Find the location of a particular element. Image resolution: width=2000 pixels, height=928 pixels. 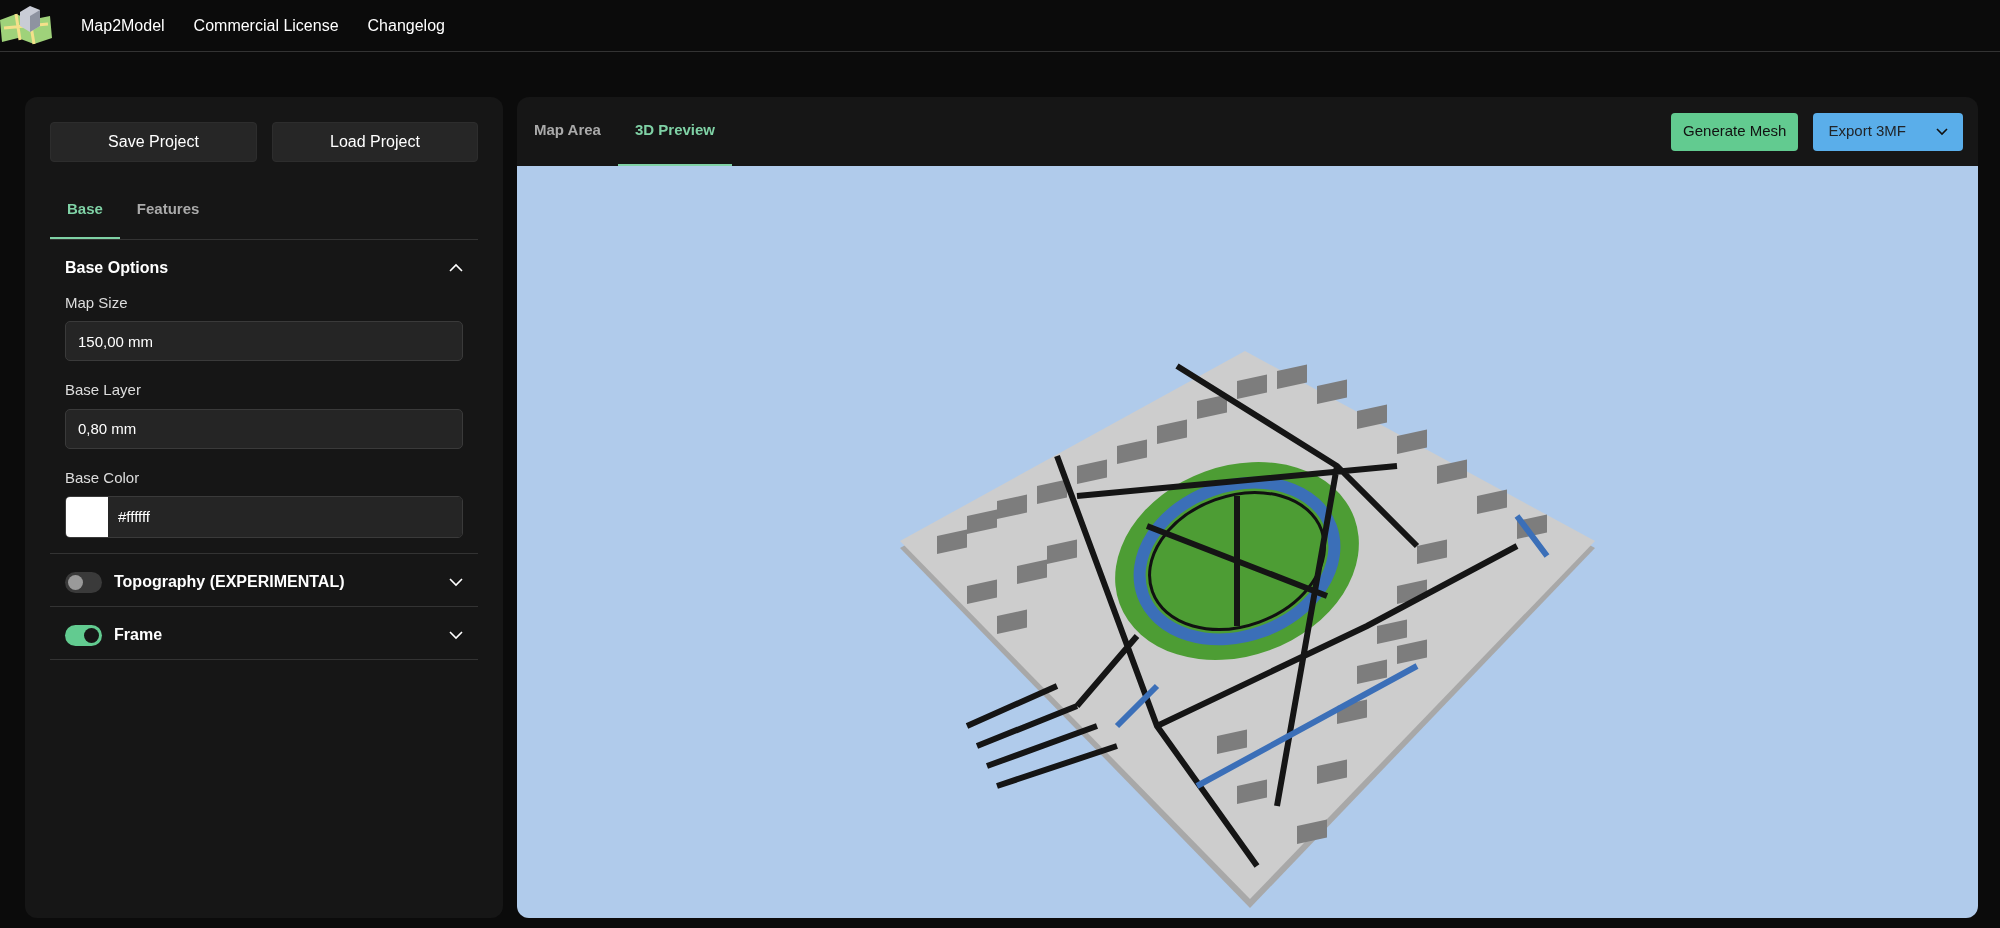

section-title: Base Options is located at coordinates (117, 267).